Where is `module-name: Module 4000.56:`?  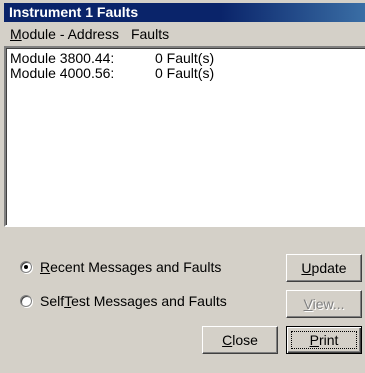 module-name: Module 4000.56: is located at coordinates (62, 73).